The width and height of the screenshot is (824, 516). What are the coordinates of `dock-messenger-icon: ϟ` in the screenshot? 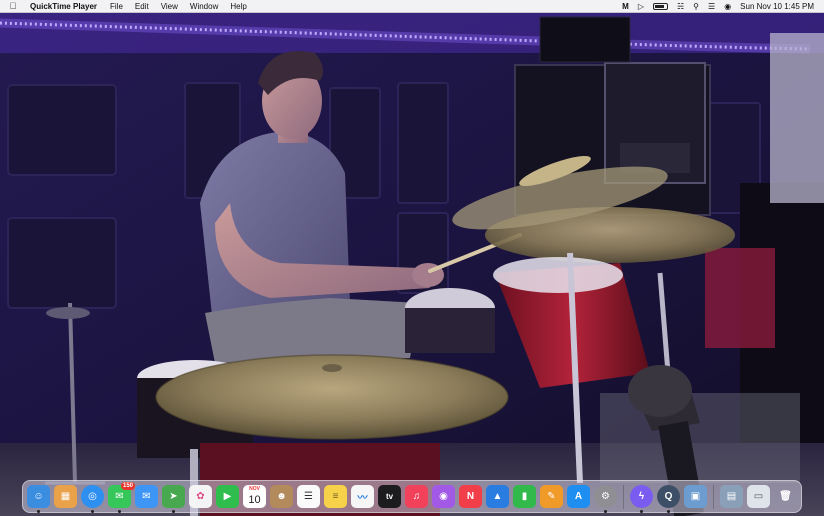 It's located at (641, 499).